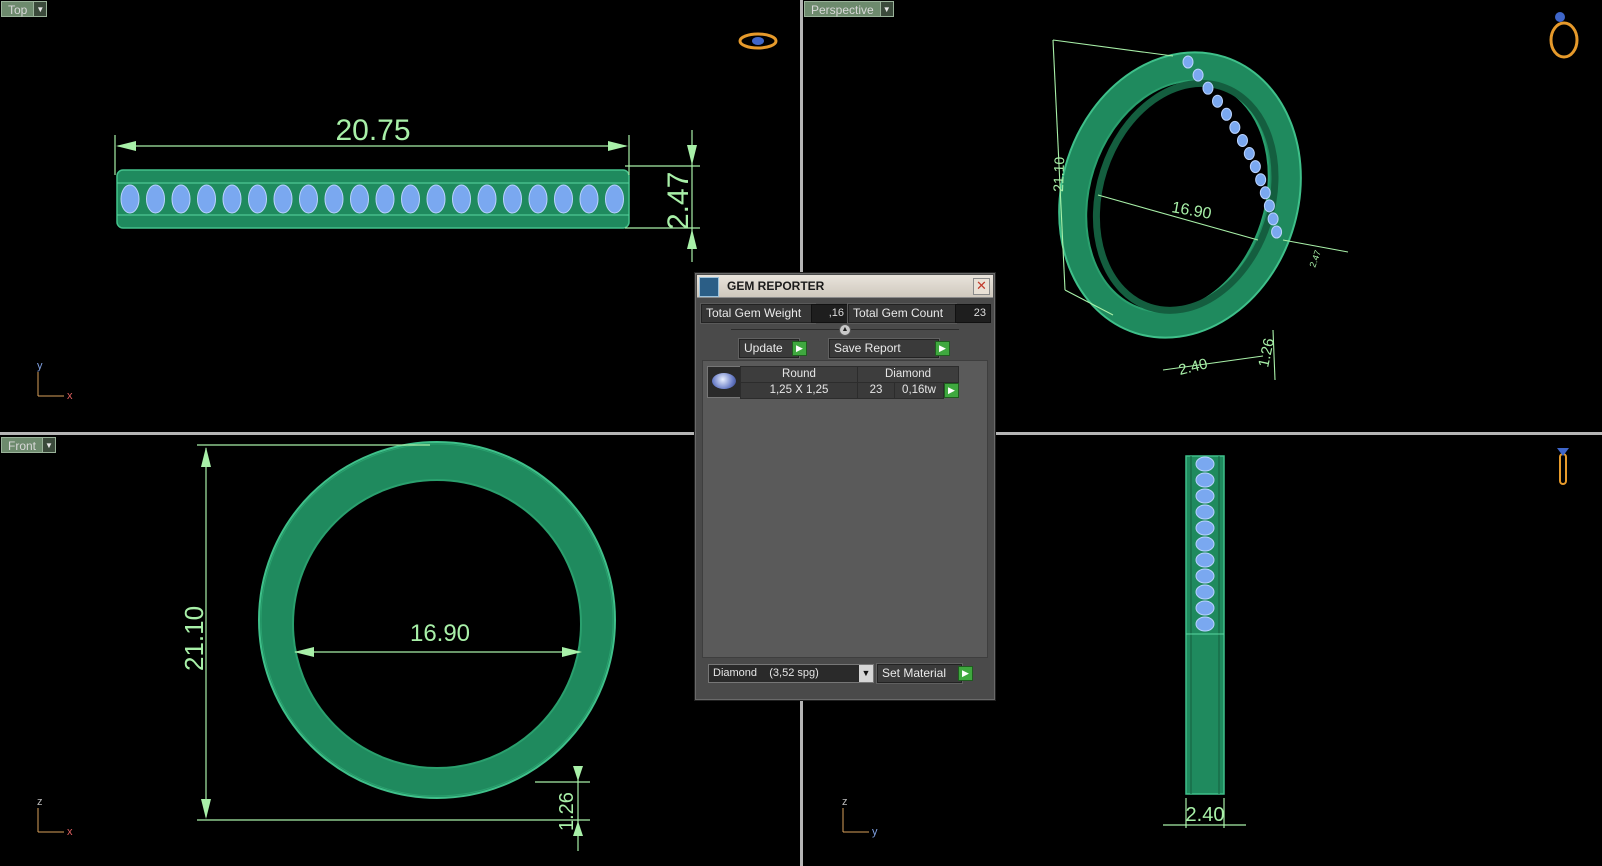 Image resolution: width=1602 pixels, height=866 pixels. Describe the element at coordinates (194, 638) in the screenshot. I see `dim-outer-front: 21.10` at that location.